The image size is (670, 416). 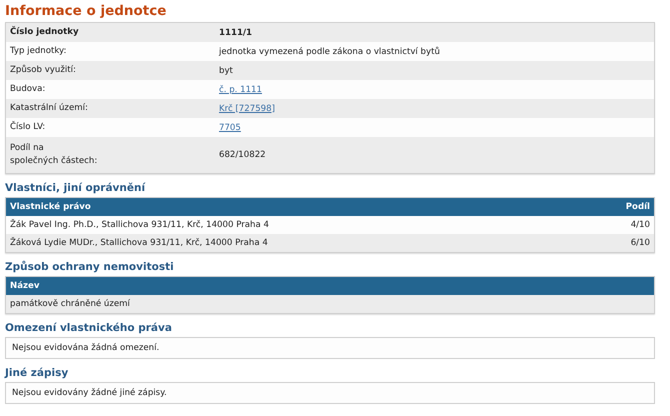 What do you see at coordinates (86, 348) in the screenshot?
I see `note-text: Nejsou evidována žádná omezení.` at bounding box center [86, 348].